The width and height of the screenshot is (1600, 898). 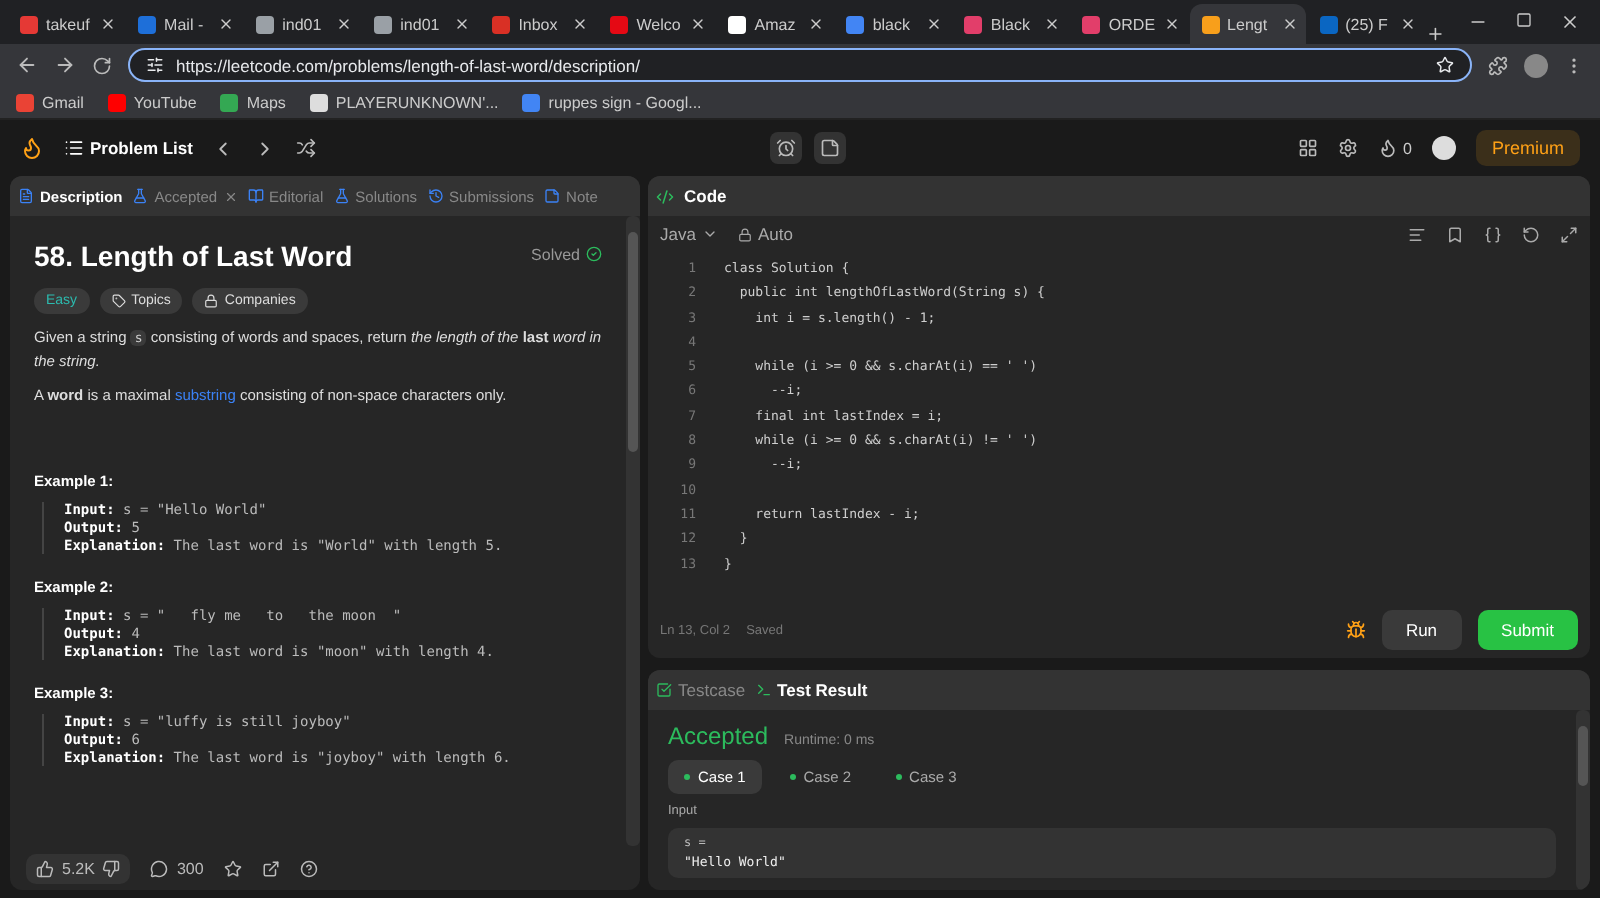 I want to click on problem-title: 58. Length of Last Word, so click(x=193, y=256).